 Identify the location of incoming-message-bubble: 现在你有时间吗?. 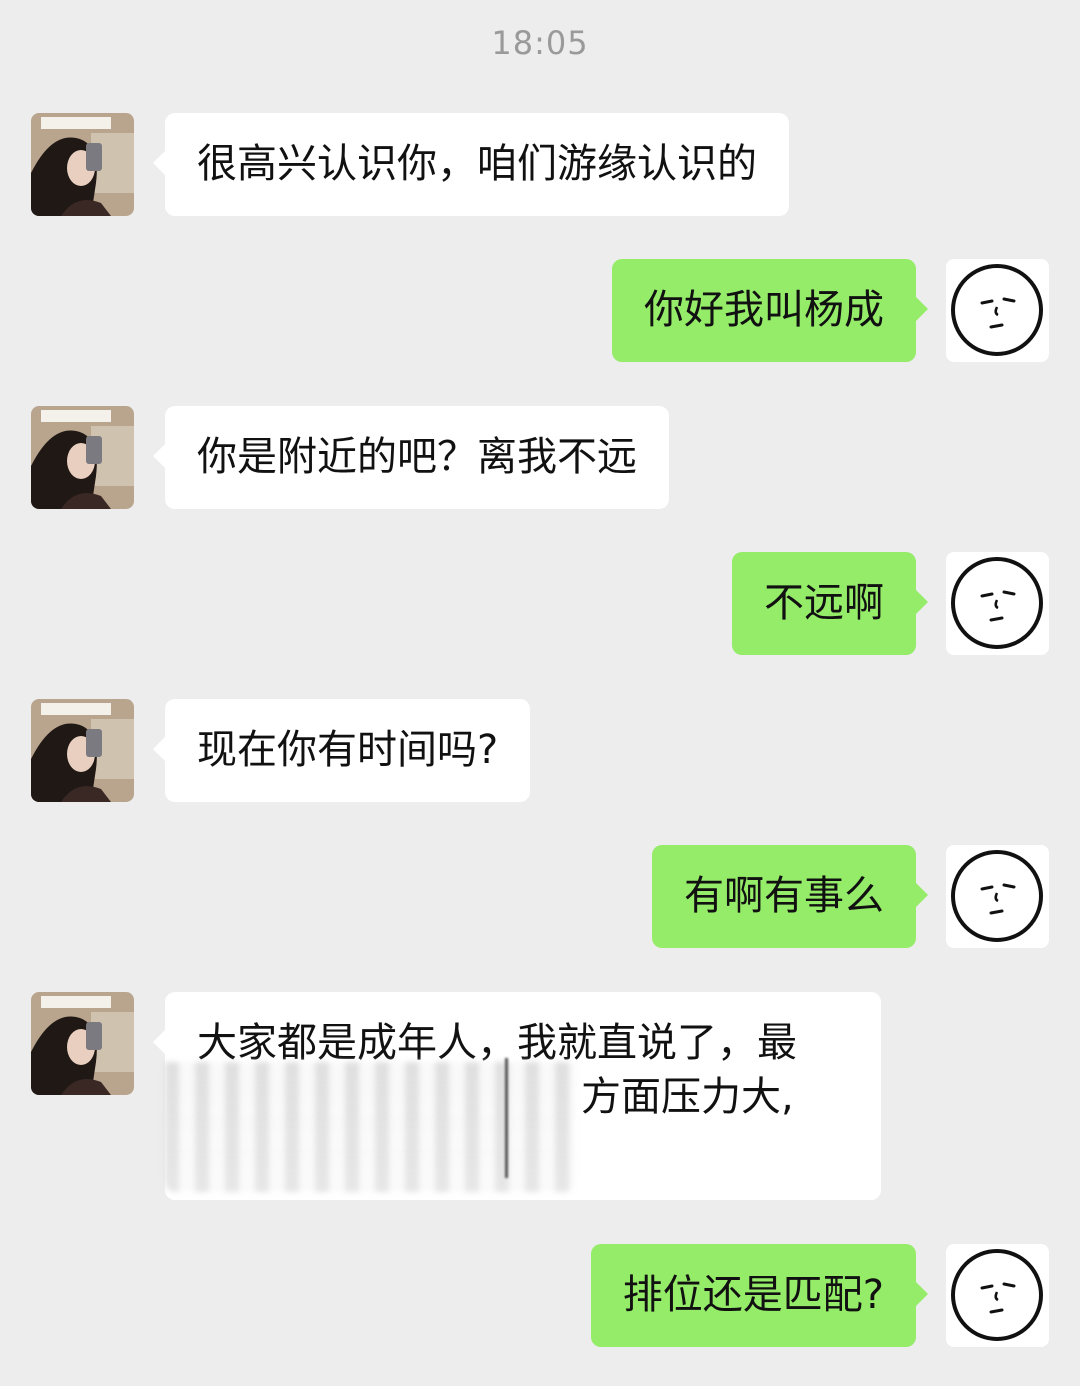
(341, 750).